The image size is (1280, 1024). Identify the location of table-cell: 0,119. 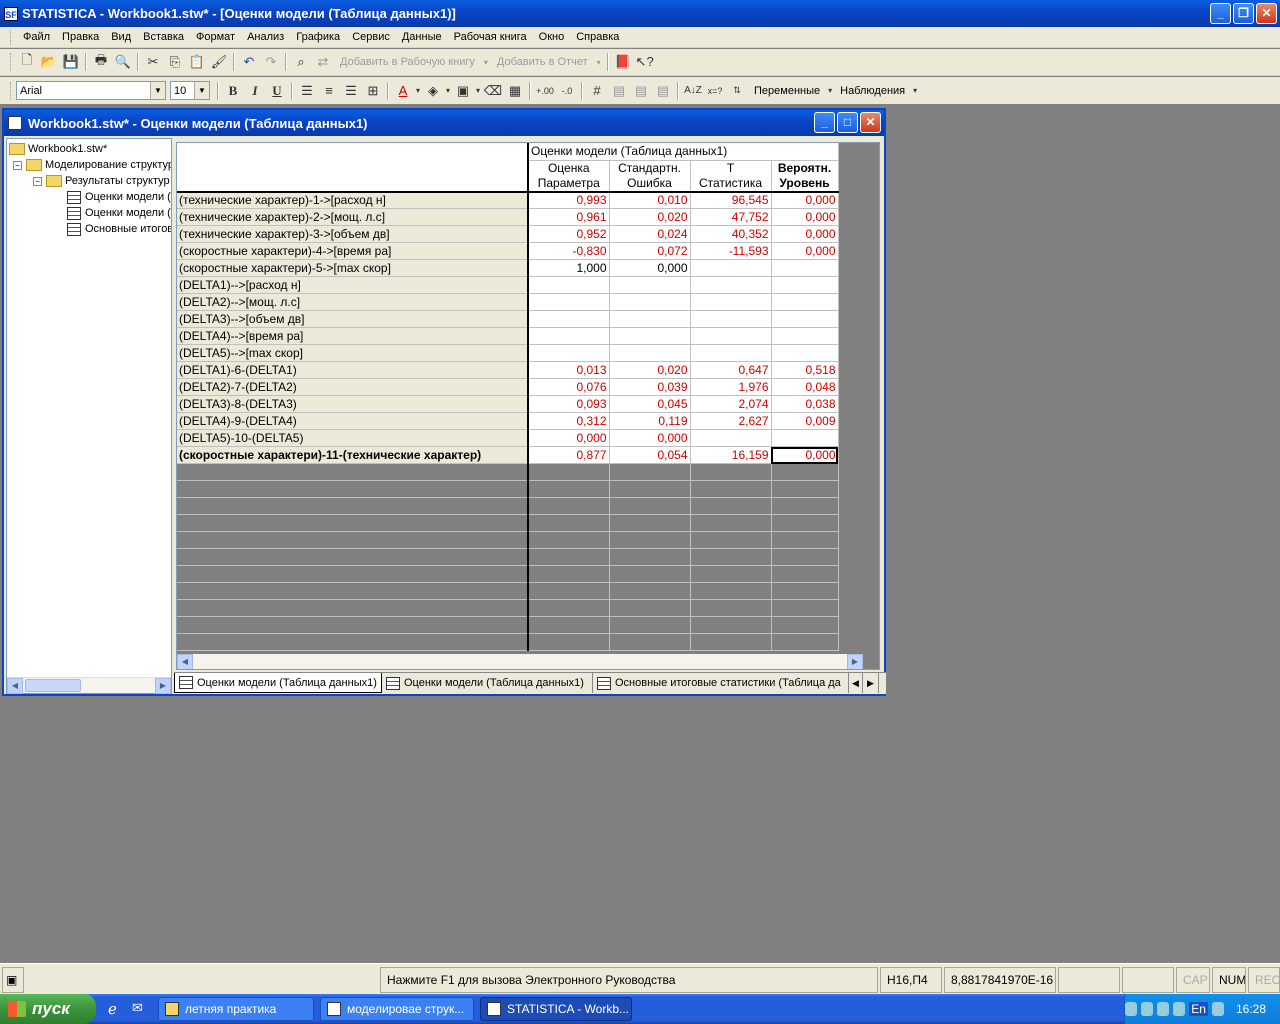
(650, 421).